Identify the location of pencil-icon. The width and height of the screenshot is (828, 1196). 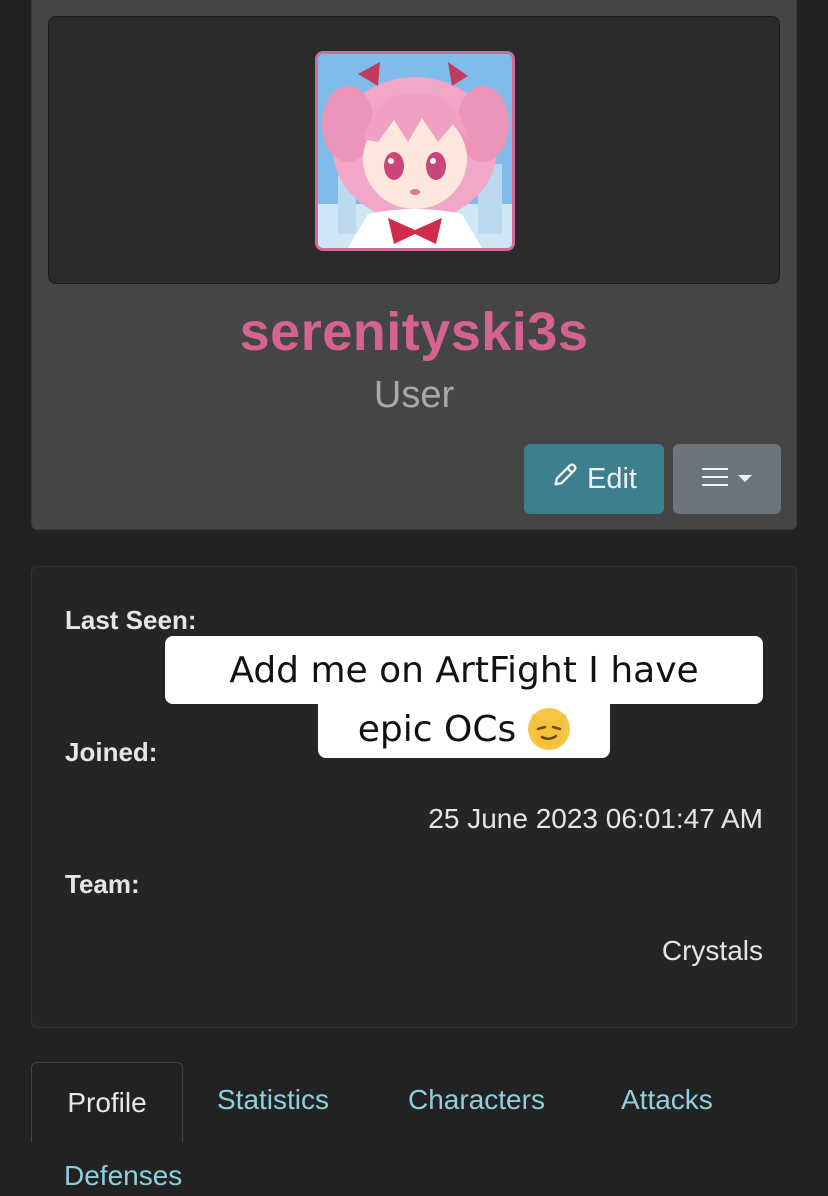
(565, 479).